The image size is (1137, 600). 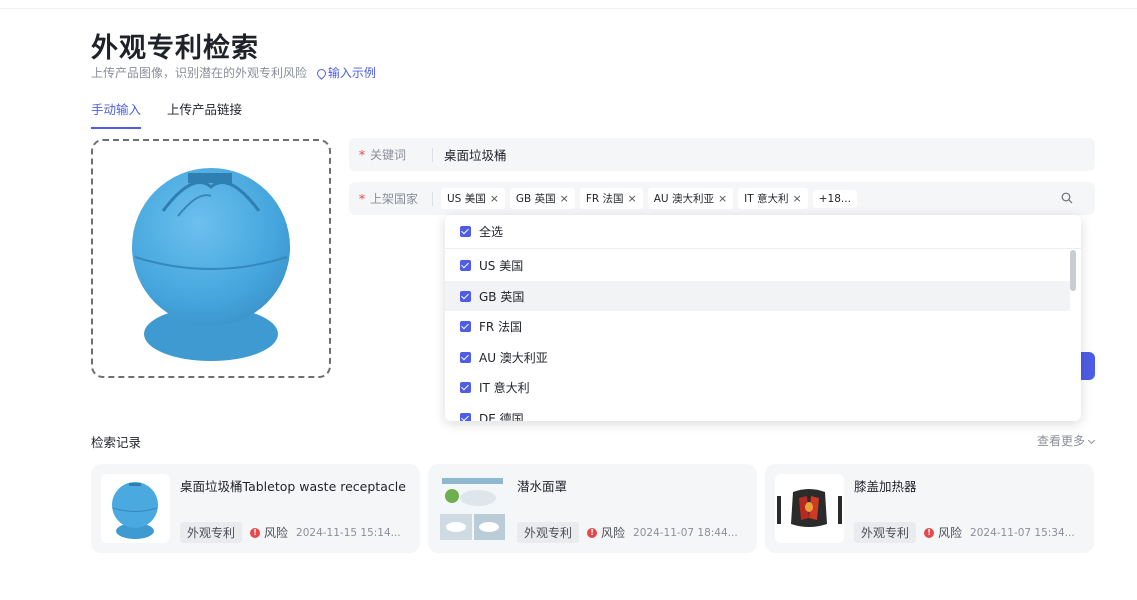 What do you see at coordinates (611, 198) in the screenshot?
I see `country-chip: FR 法国 ×` at bounding box center [611, 198].